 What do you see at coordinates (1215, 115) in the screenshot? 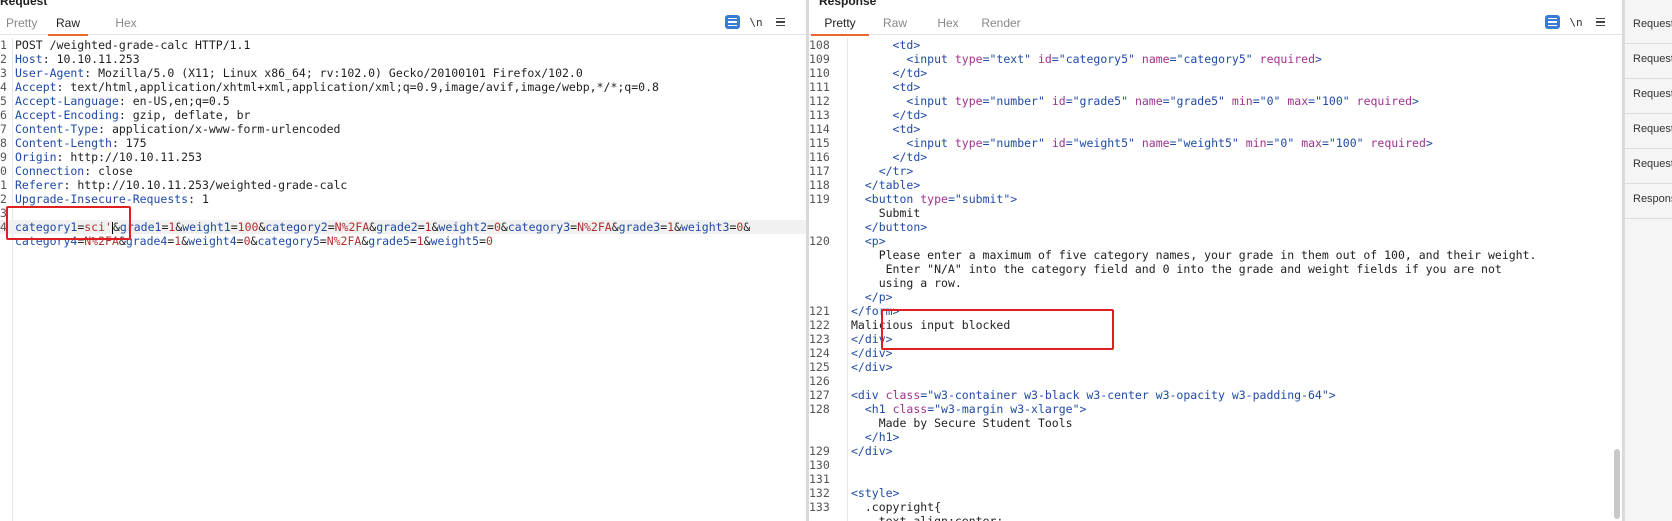
I see `response-line: 113 </td>` at bounding box center [1215, 115].